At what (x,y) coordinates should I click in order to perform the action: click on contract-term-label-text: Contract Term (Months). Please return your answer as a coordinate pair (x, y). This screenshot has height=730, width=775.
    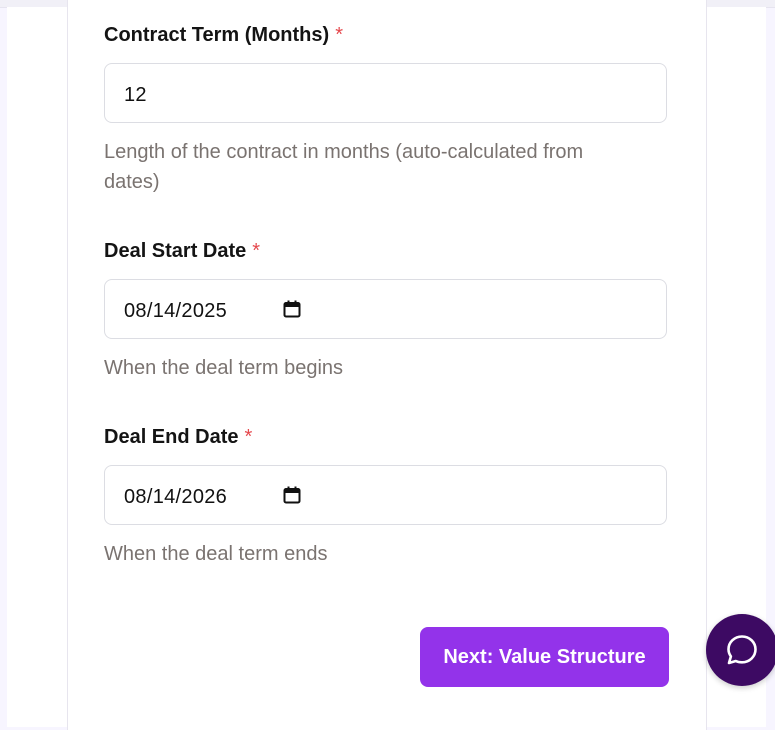
    Looking at the image, I should click on (217, 35).